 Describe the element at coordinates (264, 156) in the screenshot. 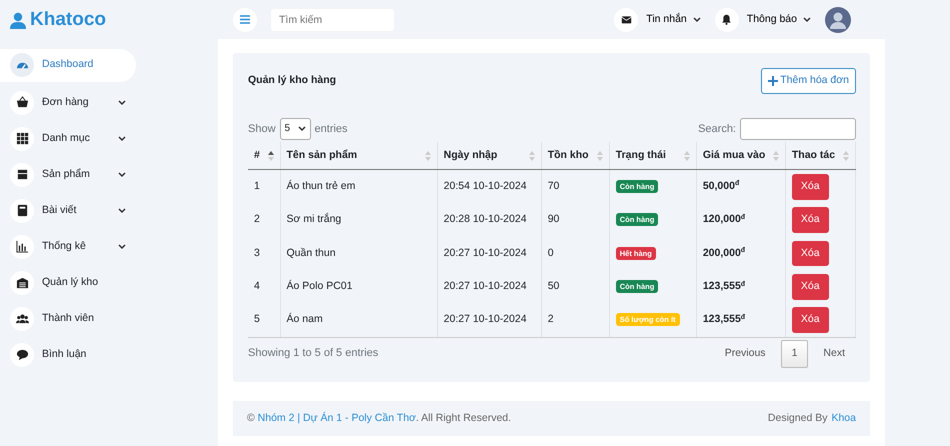

I see `column-header: #` at that location.